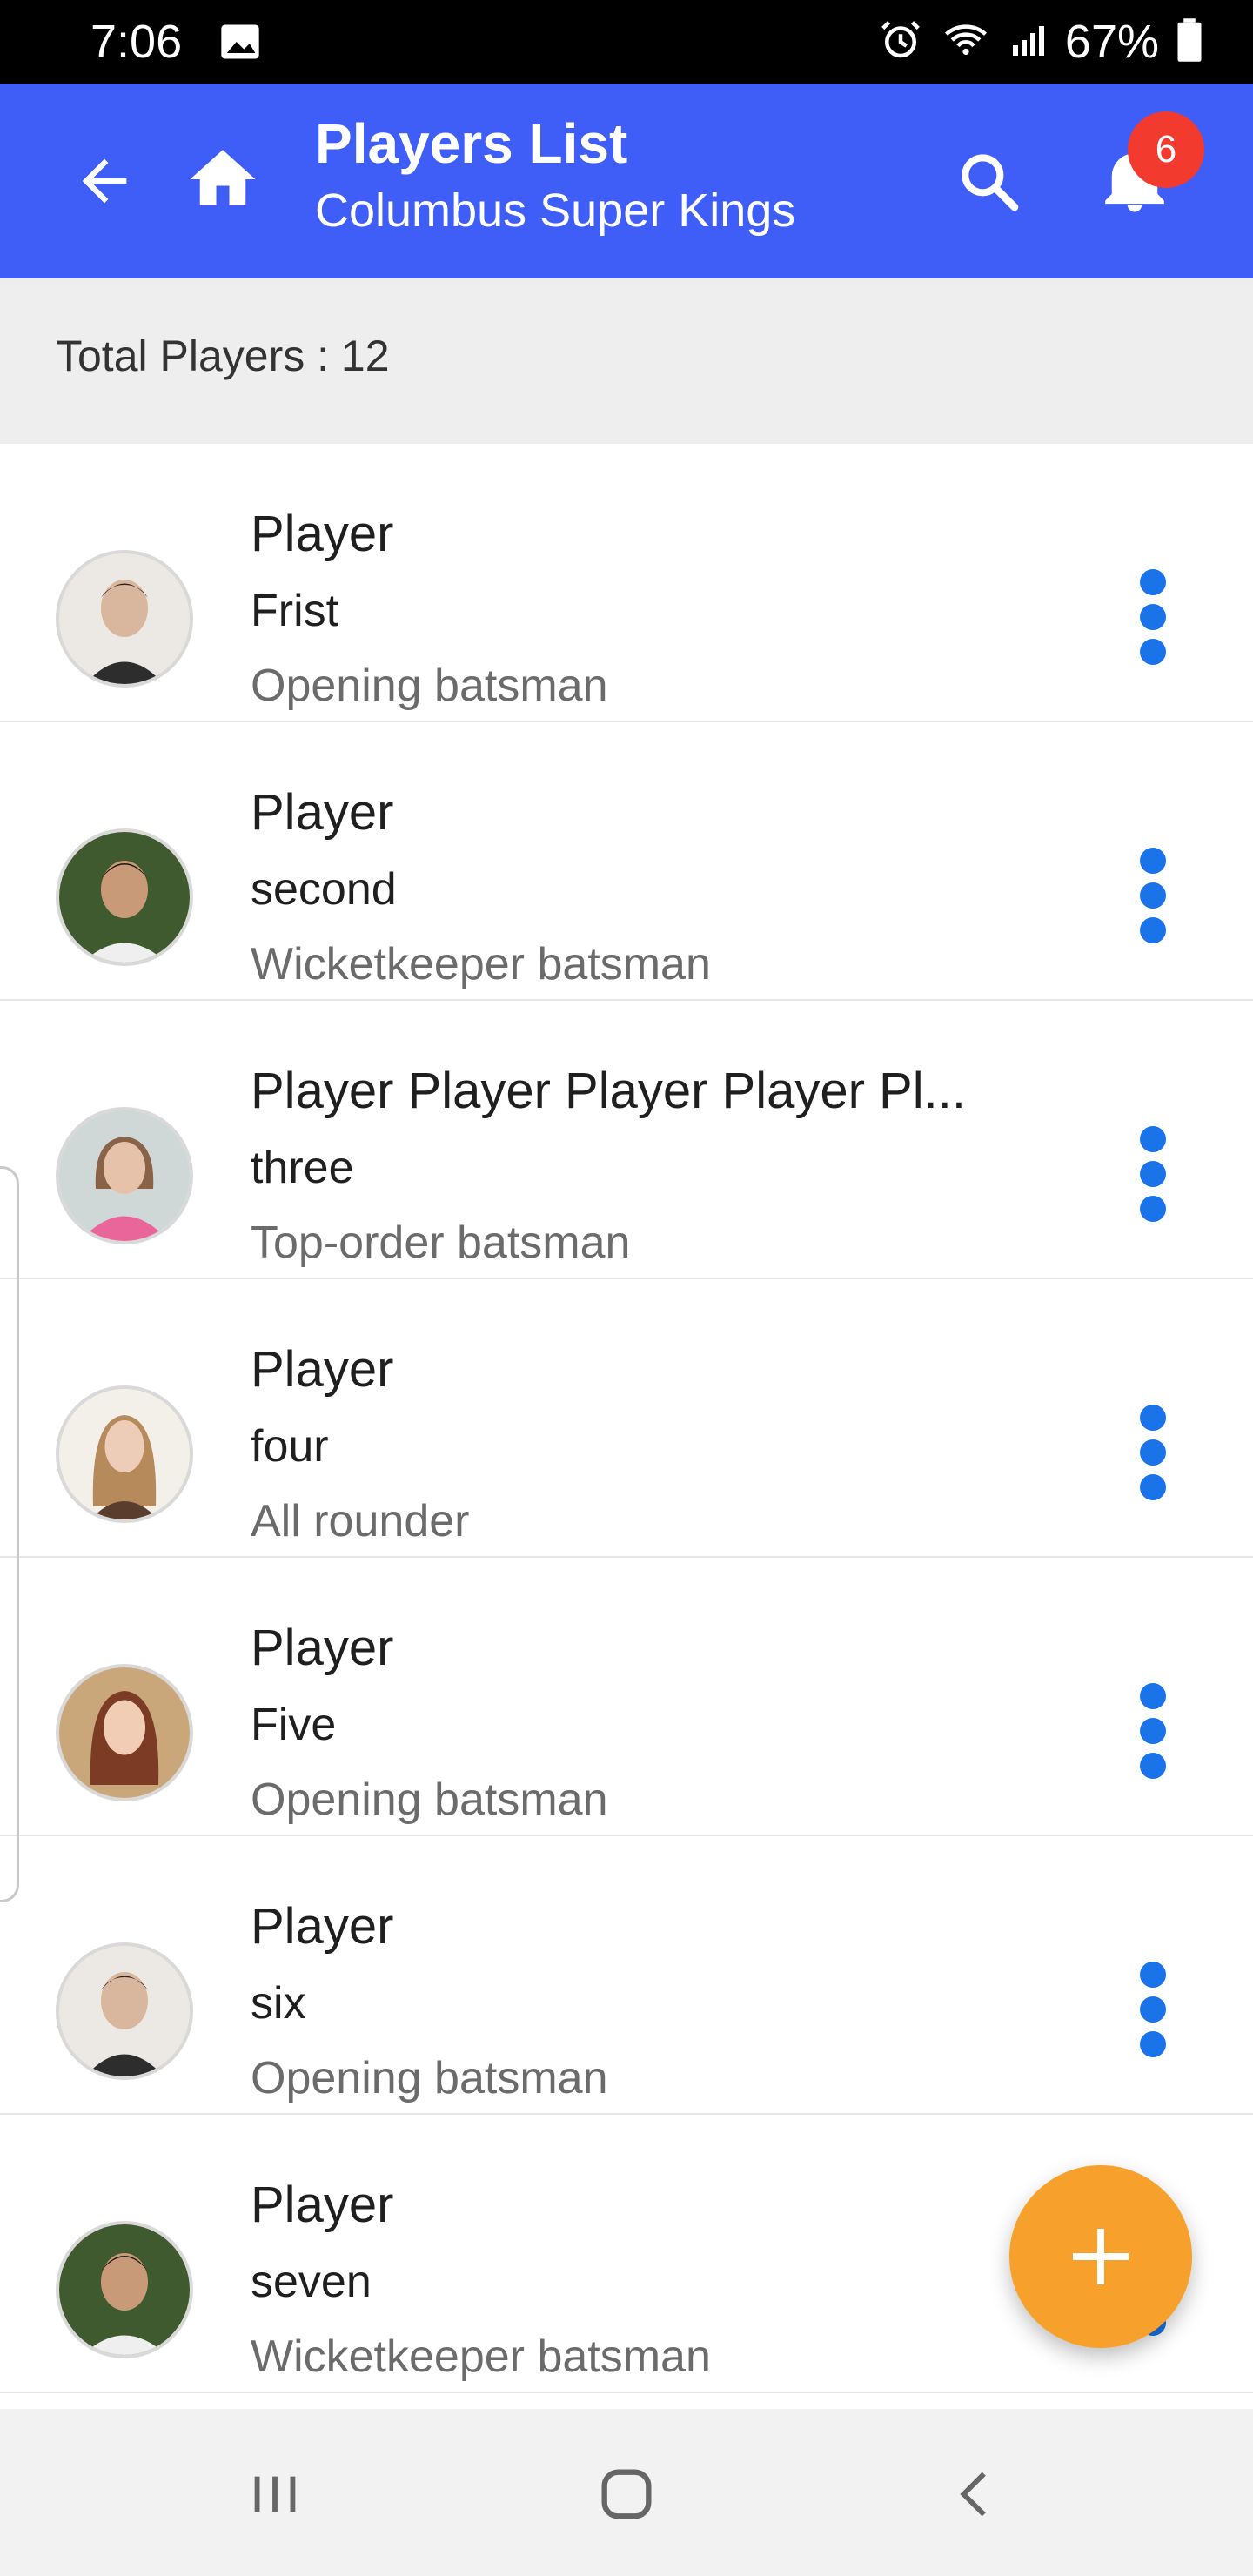 The image size is (1253, 2576). Describe the element at coordinates (1166, 150) in the screenshot. I see `notification-badge: 6` at that location.